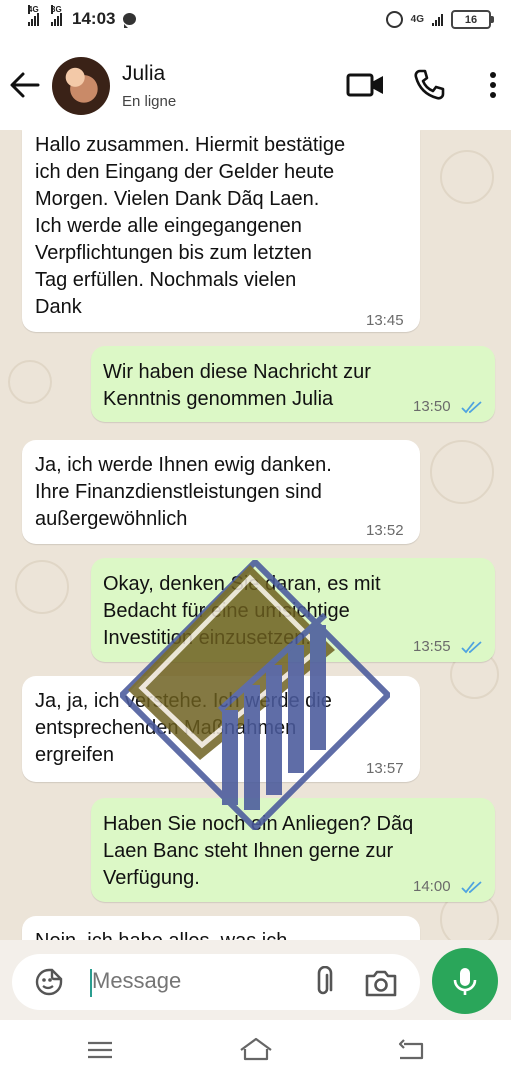  Describe the element at coordinates (25, 85) in the screenshot. I see `arrow-left-icon` at that location.